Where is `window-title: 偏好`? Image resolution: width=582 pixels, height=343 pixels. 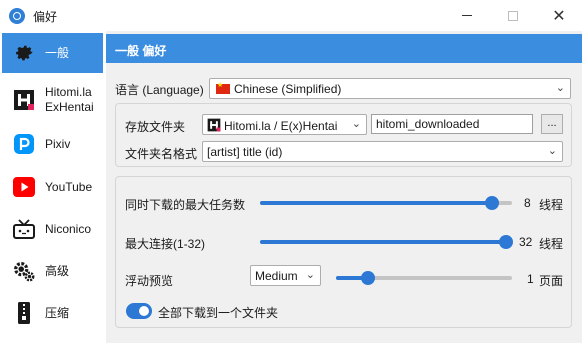
window-title: 偏好 is located at coordinates (45, 17).